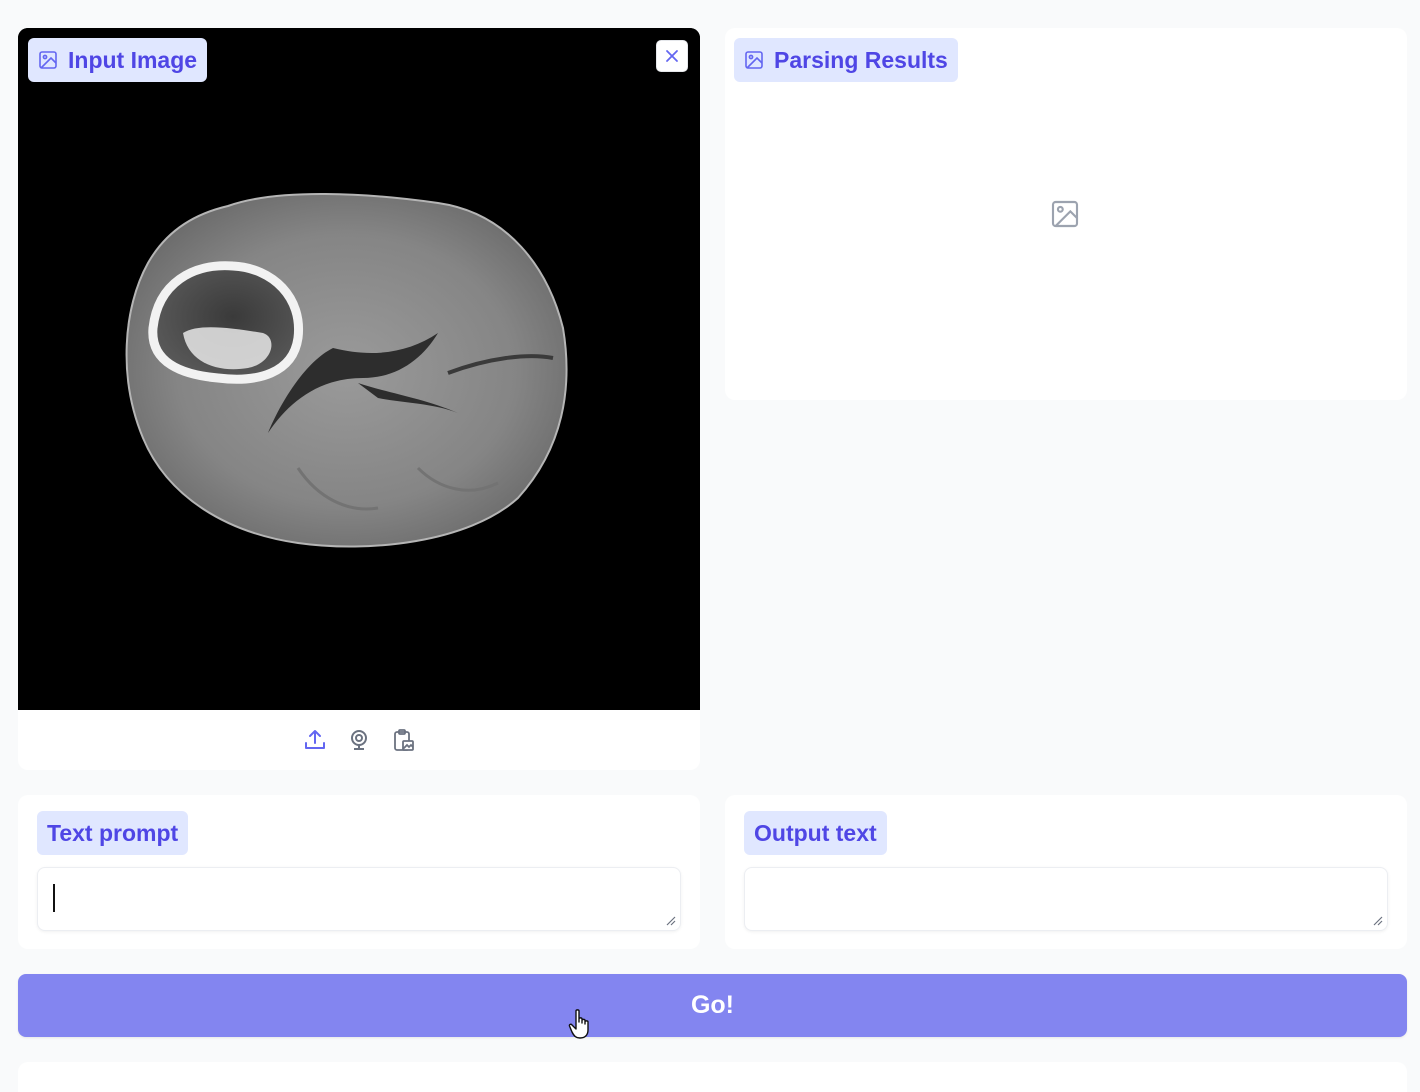 Image resolution: width=1420 pixels, height=1092 pixels. I want to click on empty-image-icon, so click(1065, 214).